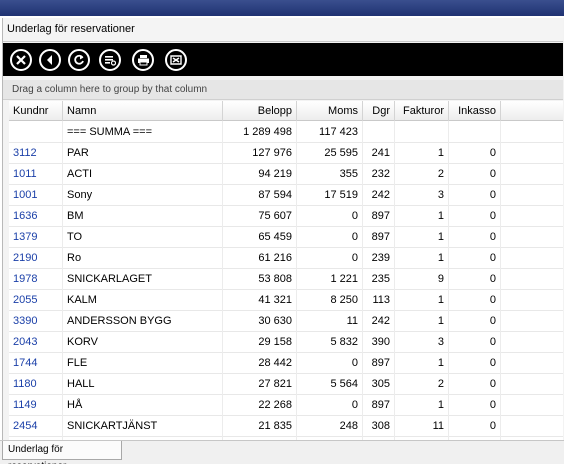 The image size is (564, 464). What do you see at coordinates (143, 60) in the screenshot?
I see `print-button` at bounding box center [143, 60].